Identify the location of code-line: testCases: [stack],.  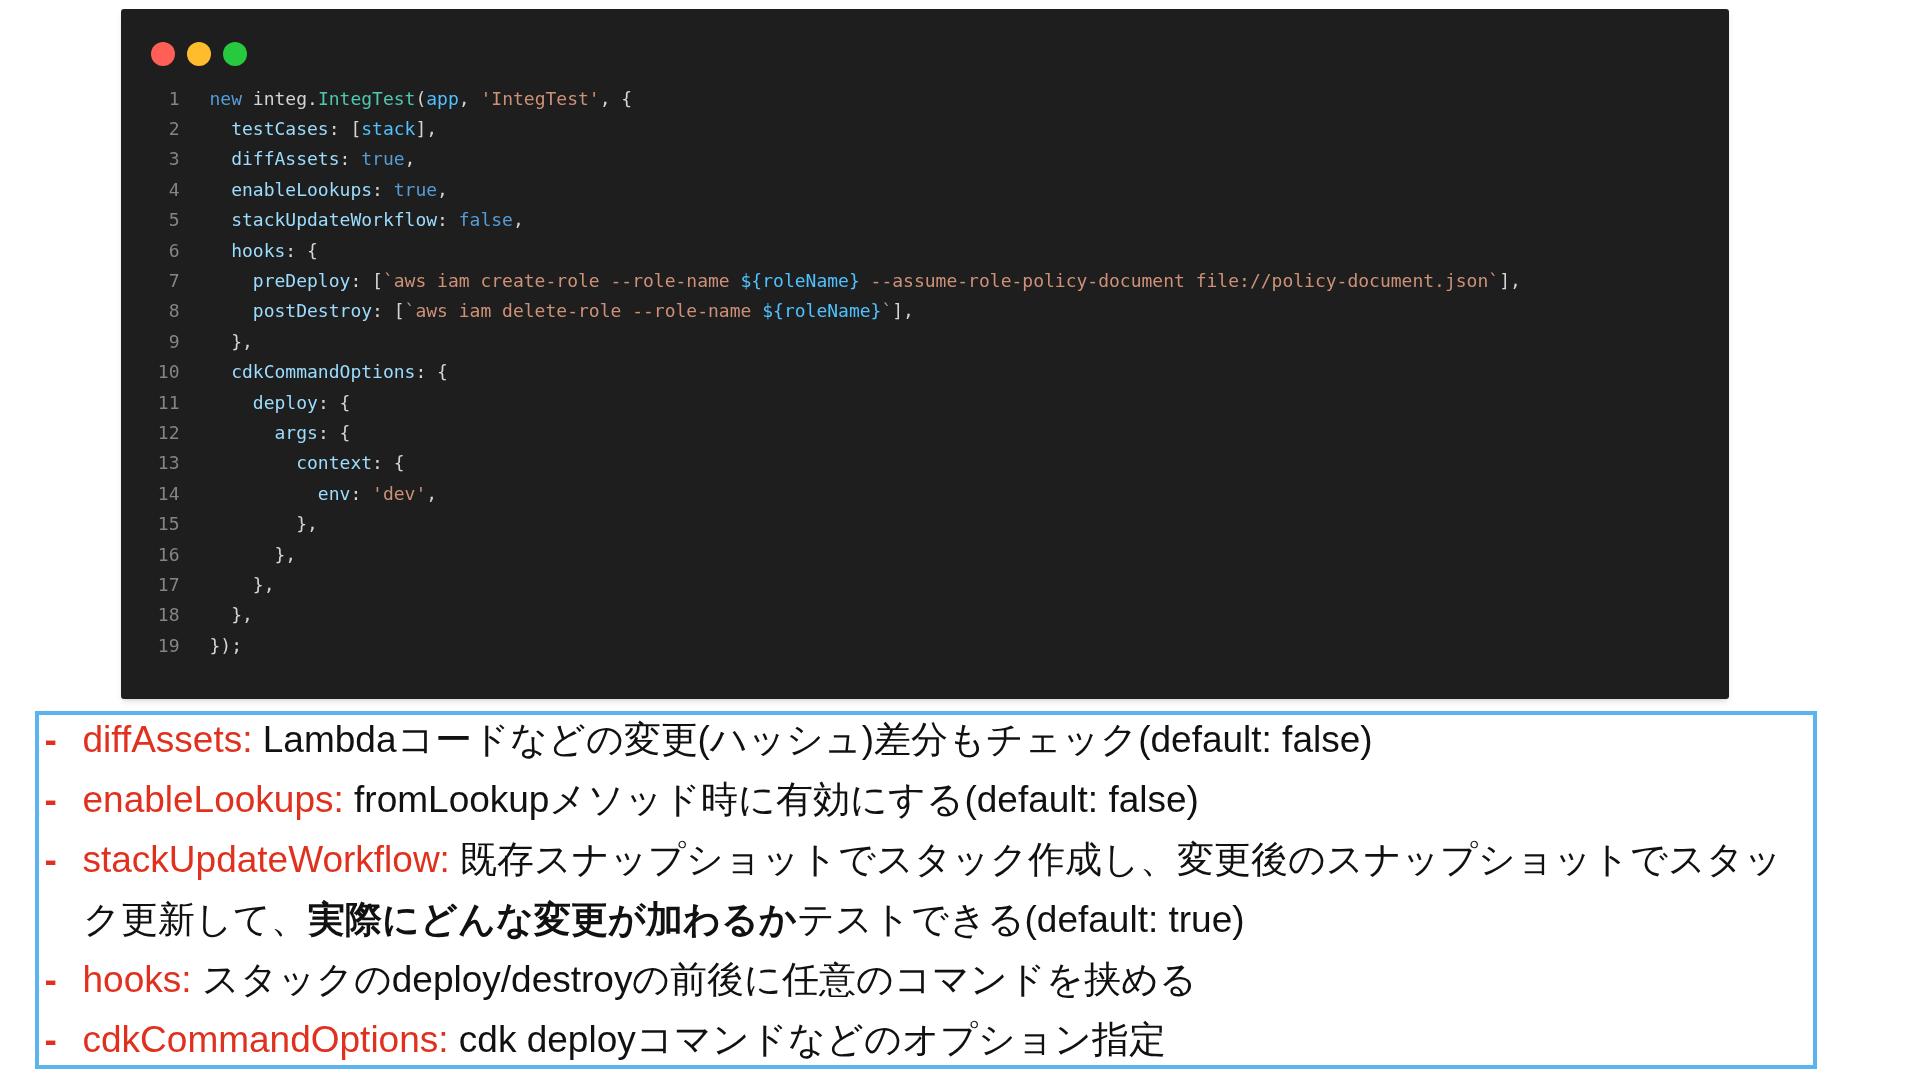
(334, 129).